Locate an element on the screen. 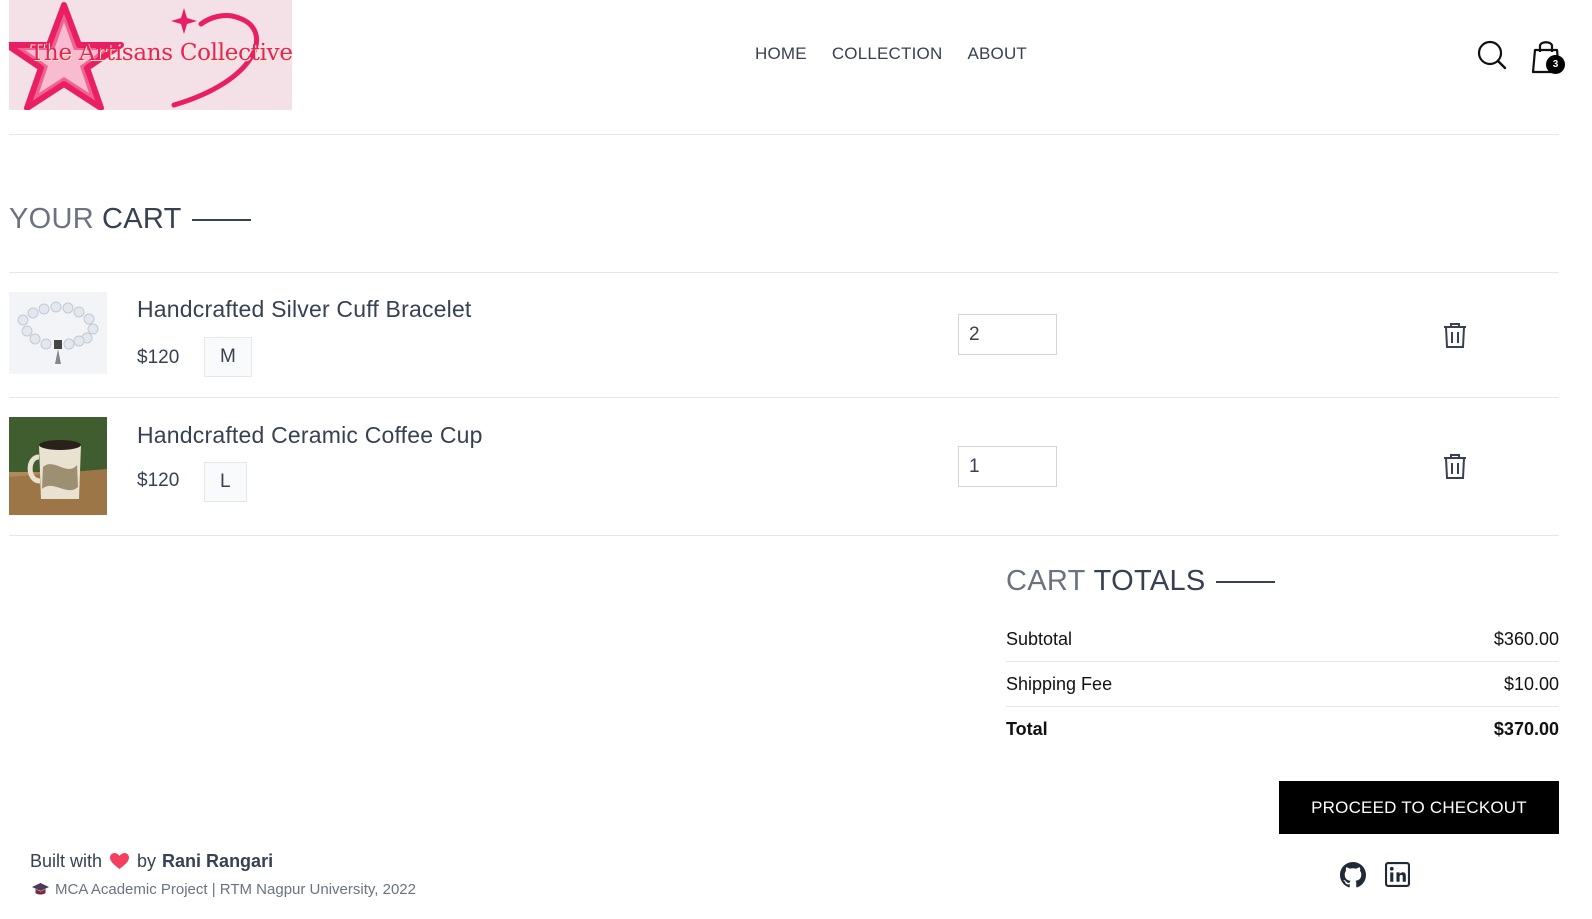 The width and height of the screenshot is (1592, 919). totals-title: CART TOTALS is located at coordinates (1140, 581).